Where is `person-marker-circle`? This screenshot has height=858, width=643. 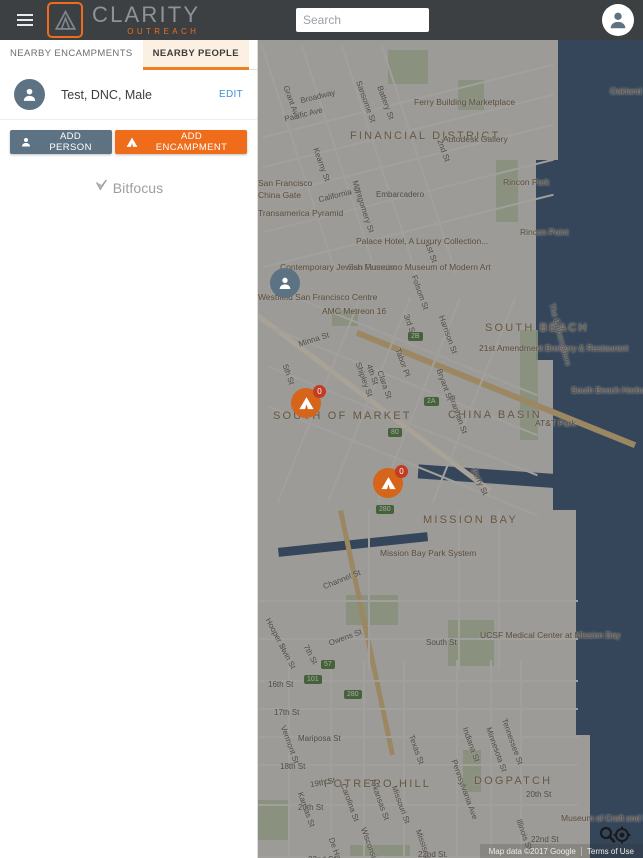 person-marker-circle is located at coordinates (285, 283).